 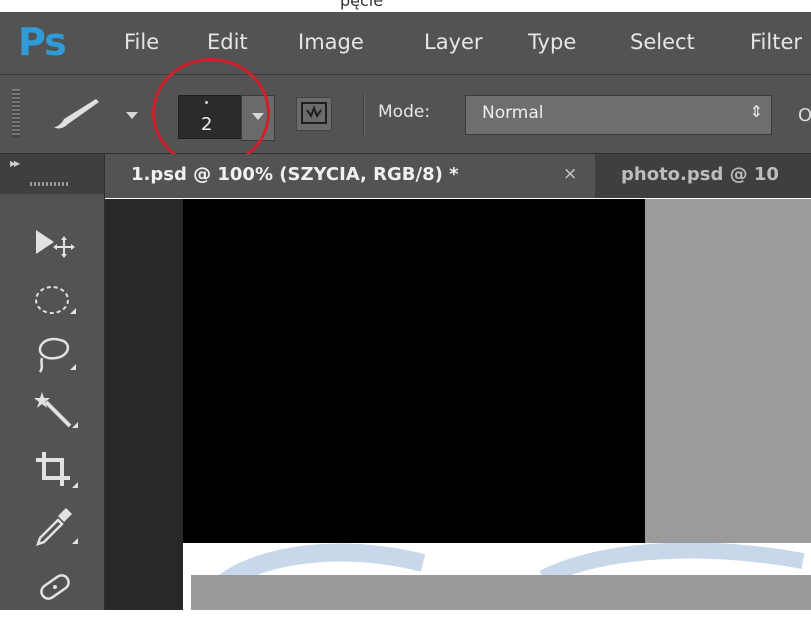 I want to click on elliptical-marquee-tool-icon, so click(x=55, y=300).